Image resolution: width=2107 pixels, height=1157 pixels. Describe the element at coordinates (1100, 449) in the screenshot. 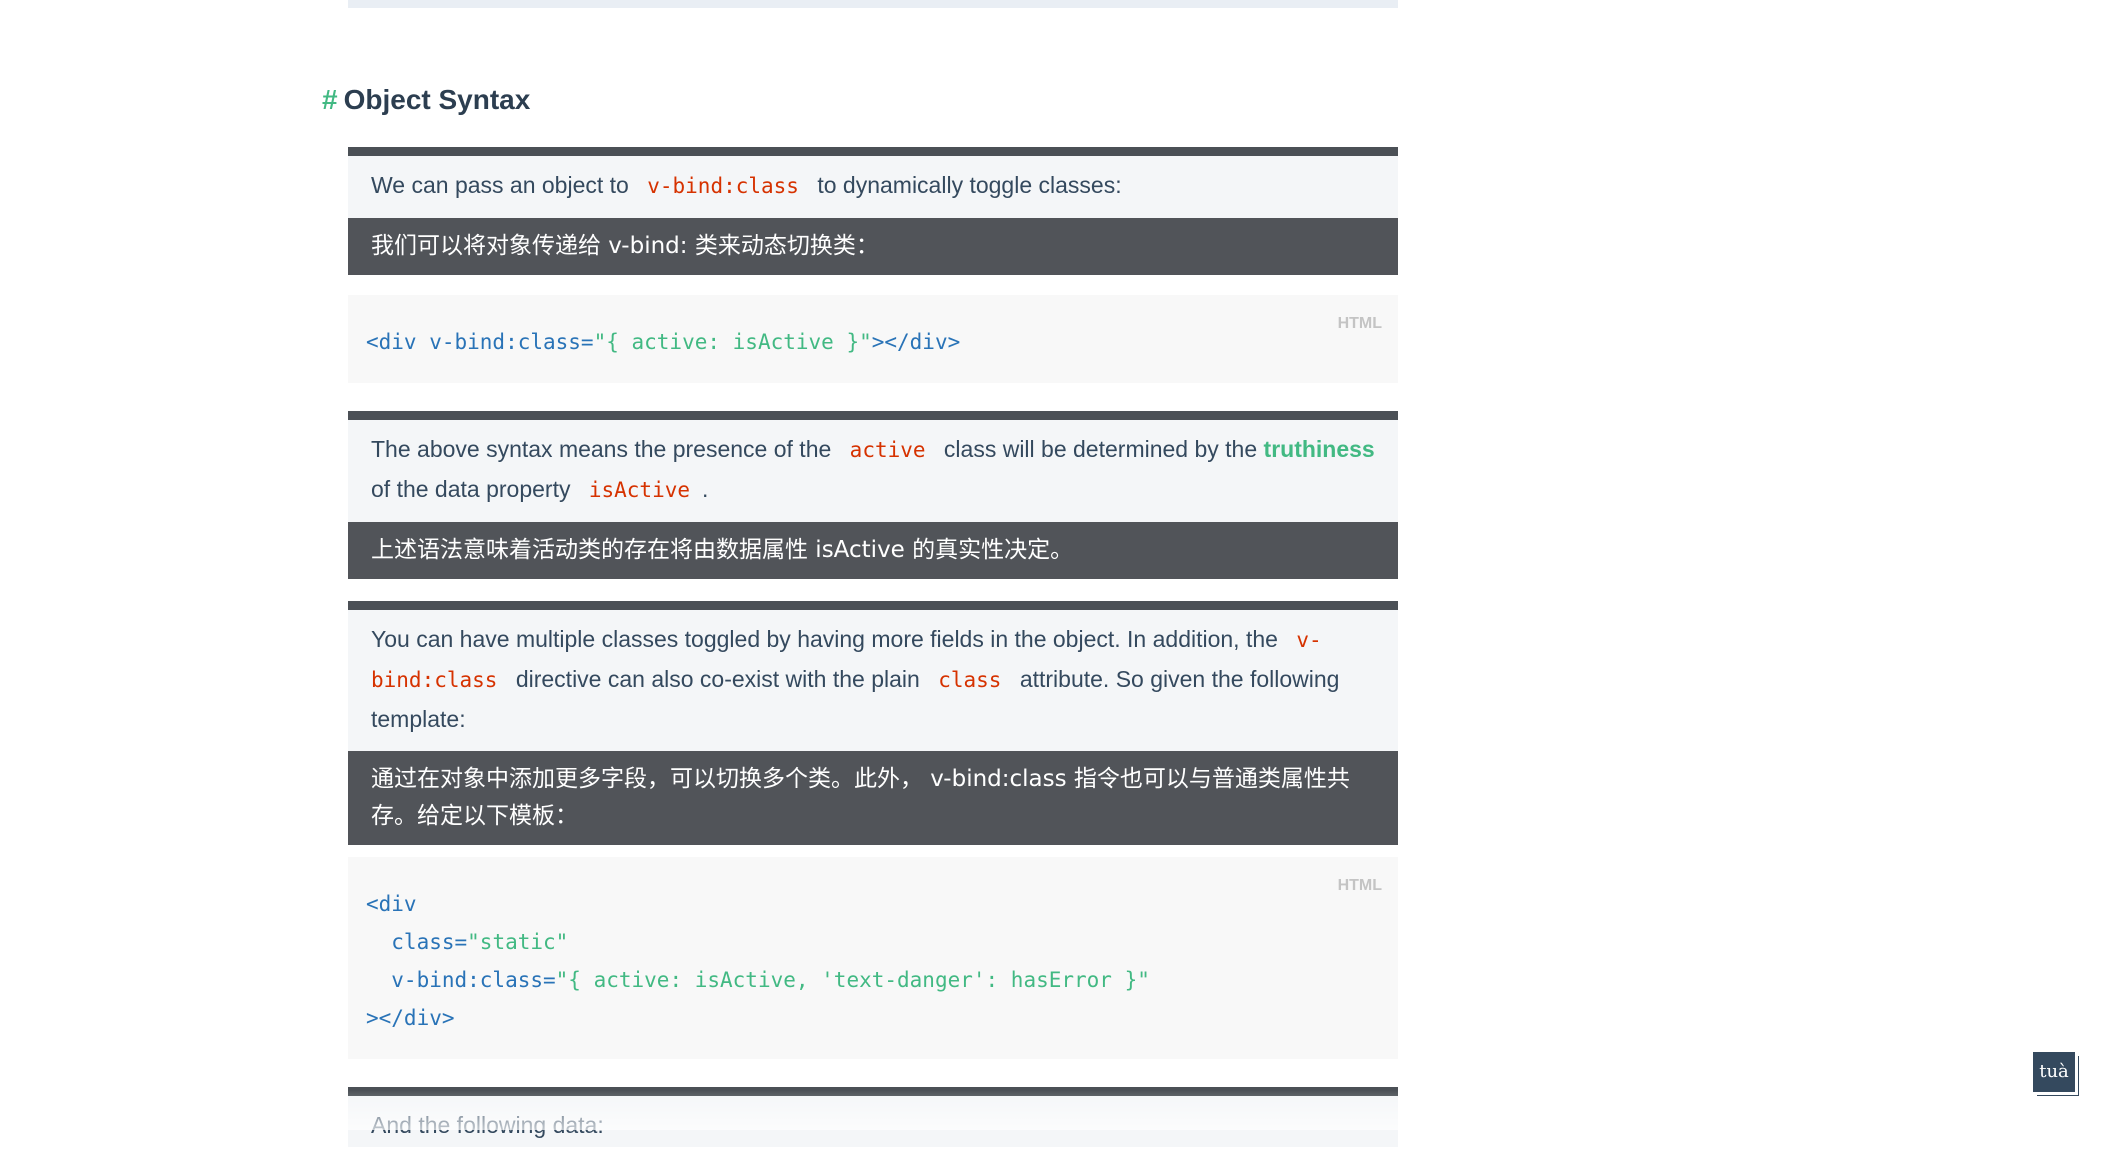

I see `text: class will be determined by the` at that location.